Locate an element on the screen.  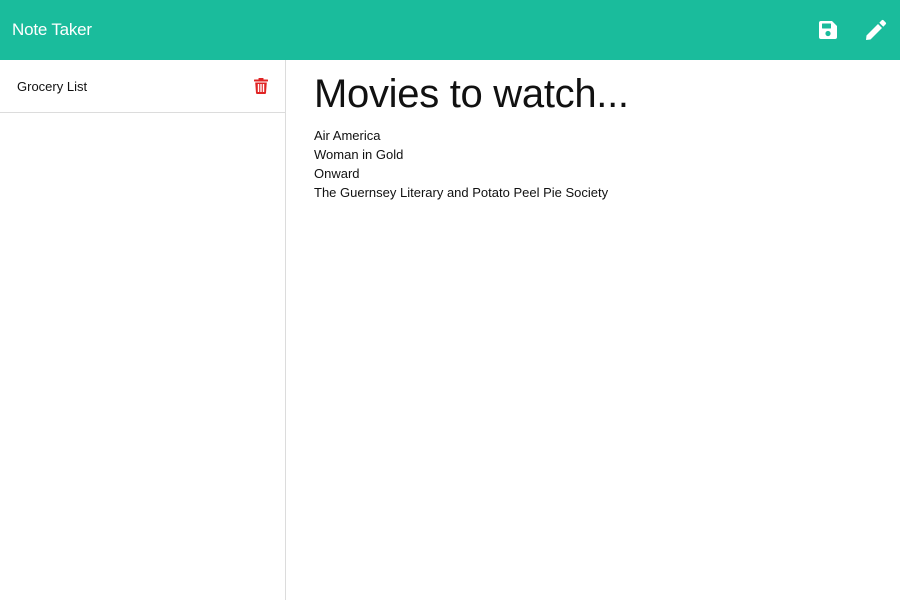
note-line: Woman in Gold is located at coordinates (359, 154).